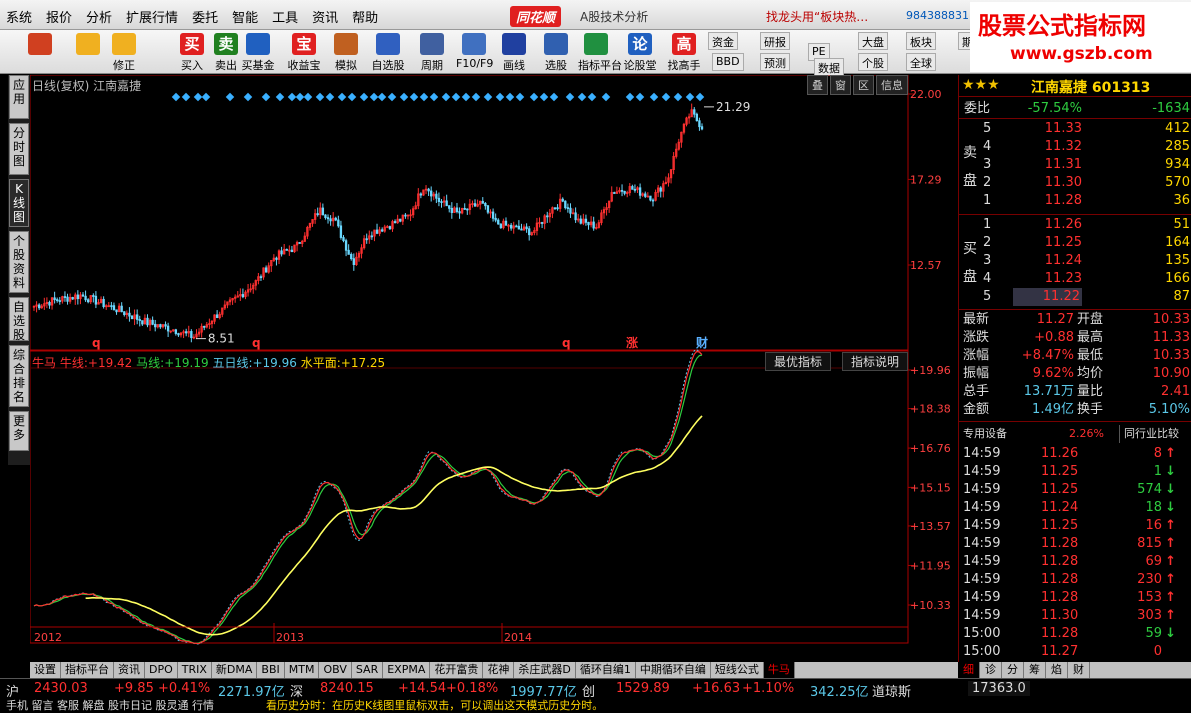 This screenshot has width=1191, height=713. What do you see at coordinates (335, 670) in the screenshot?
I see `ind-tab-8: OBV` at bounding box center [335, 670].